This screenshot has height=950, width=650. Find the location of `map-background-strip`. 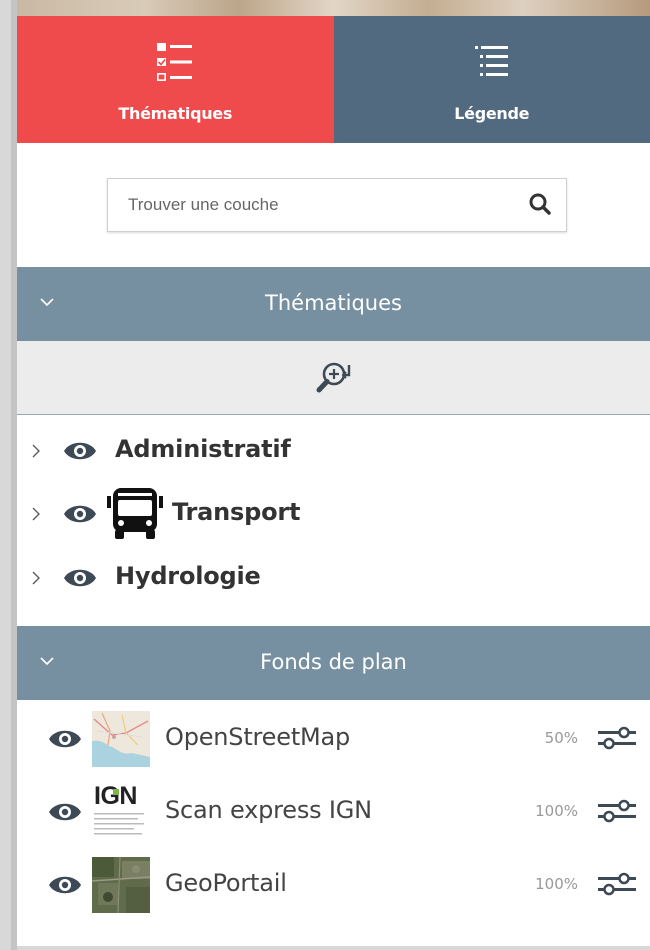

map-background-strip is located at coordinates (333, 8).